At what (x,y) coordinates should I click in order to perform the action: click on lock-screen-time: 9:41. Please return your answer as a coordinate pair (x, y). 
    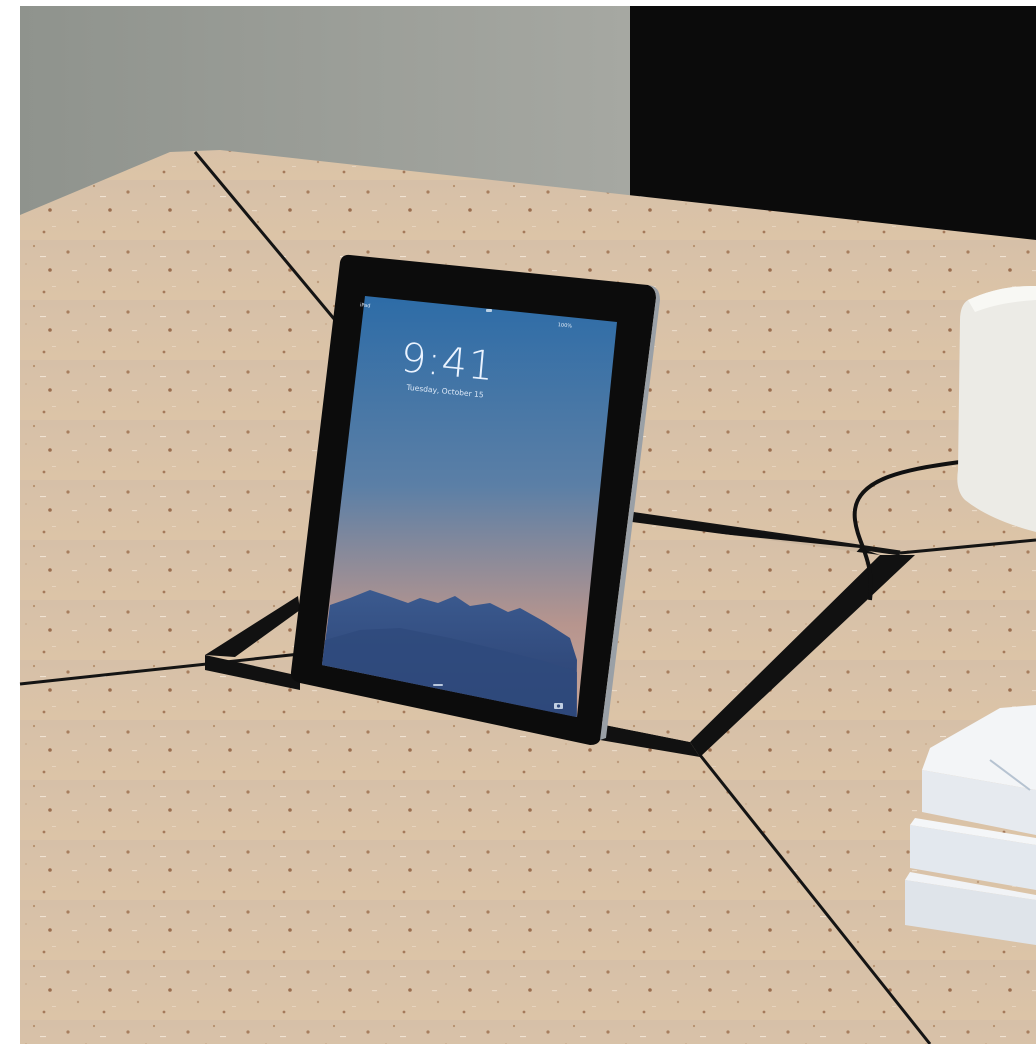
    Looking at the image, I should click on (448, 362).